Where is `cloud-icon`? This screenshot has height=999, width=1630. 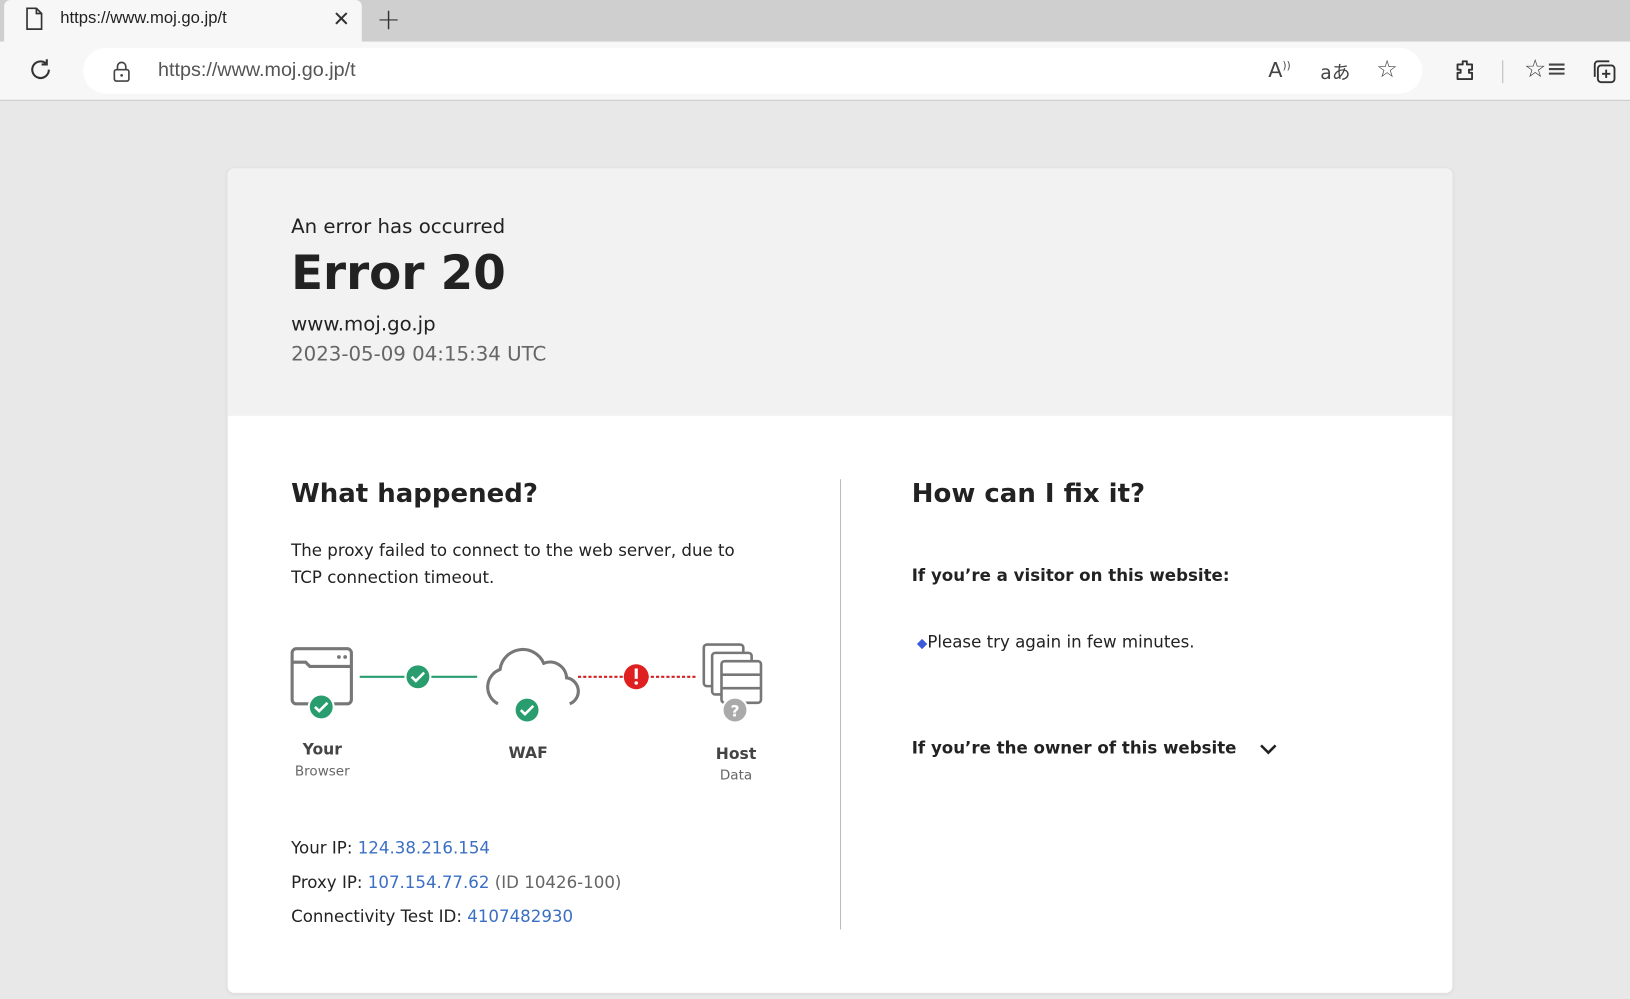 cloud-icon is located at coordinates (533, 676).